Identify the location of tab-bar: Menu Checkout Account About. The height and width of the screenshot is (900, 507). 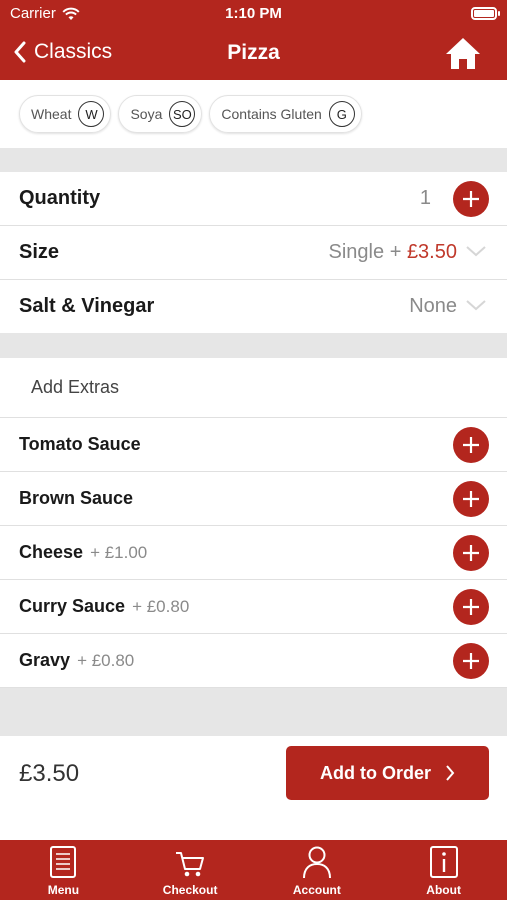
(253, 870).